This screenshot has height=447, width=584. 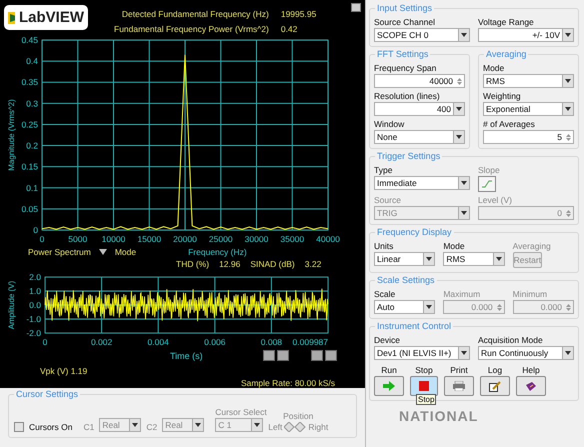 What do you see at coordinates (33, 333) in the screenshot?
I see `axis-tick-label: -2.0` at bounding box center [33, 333].